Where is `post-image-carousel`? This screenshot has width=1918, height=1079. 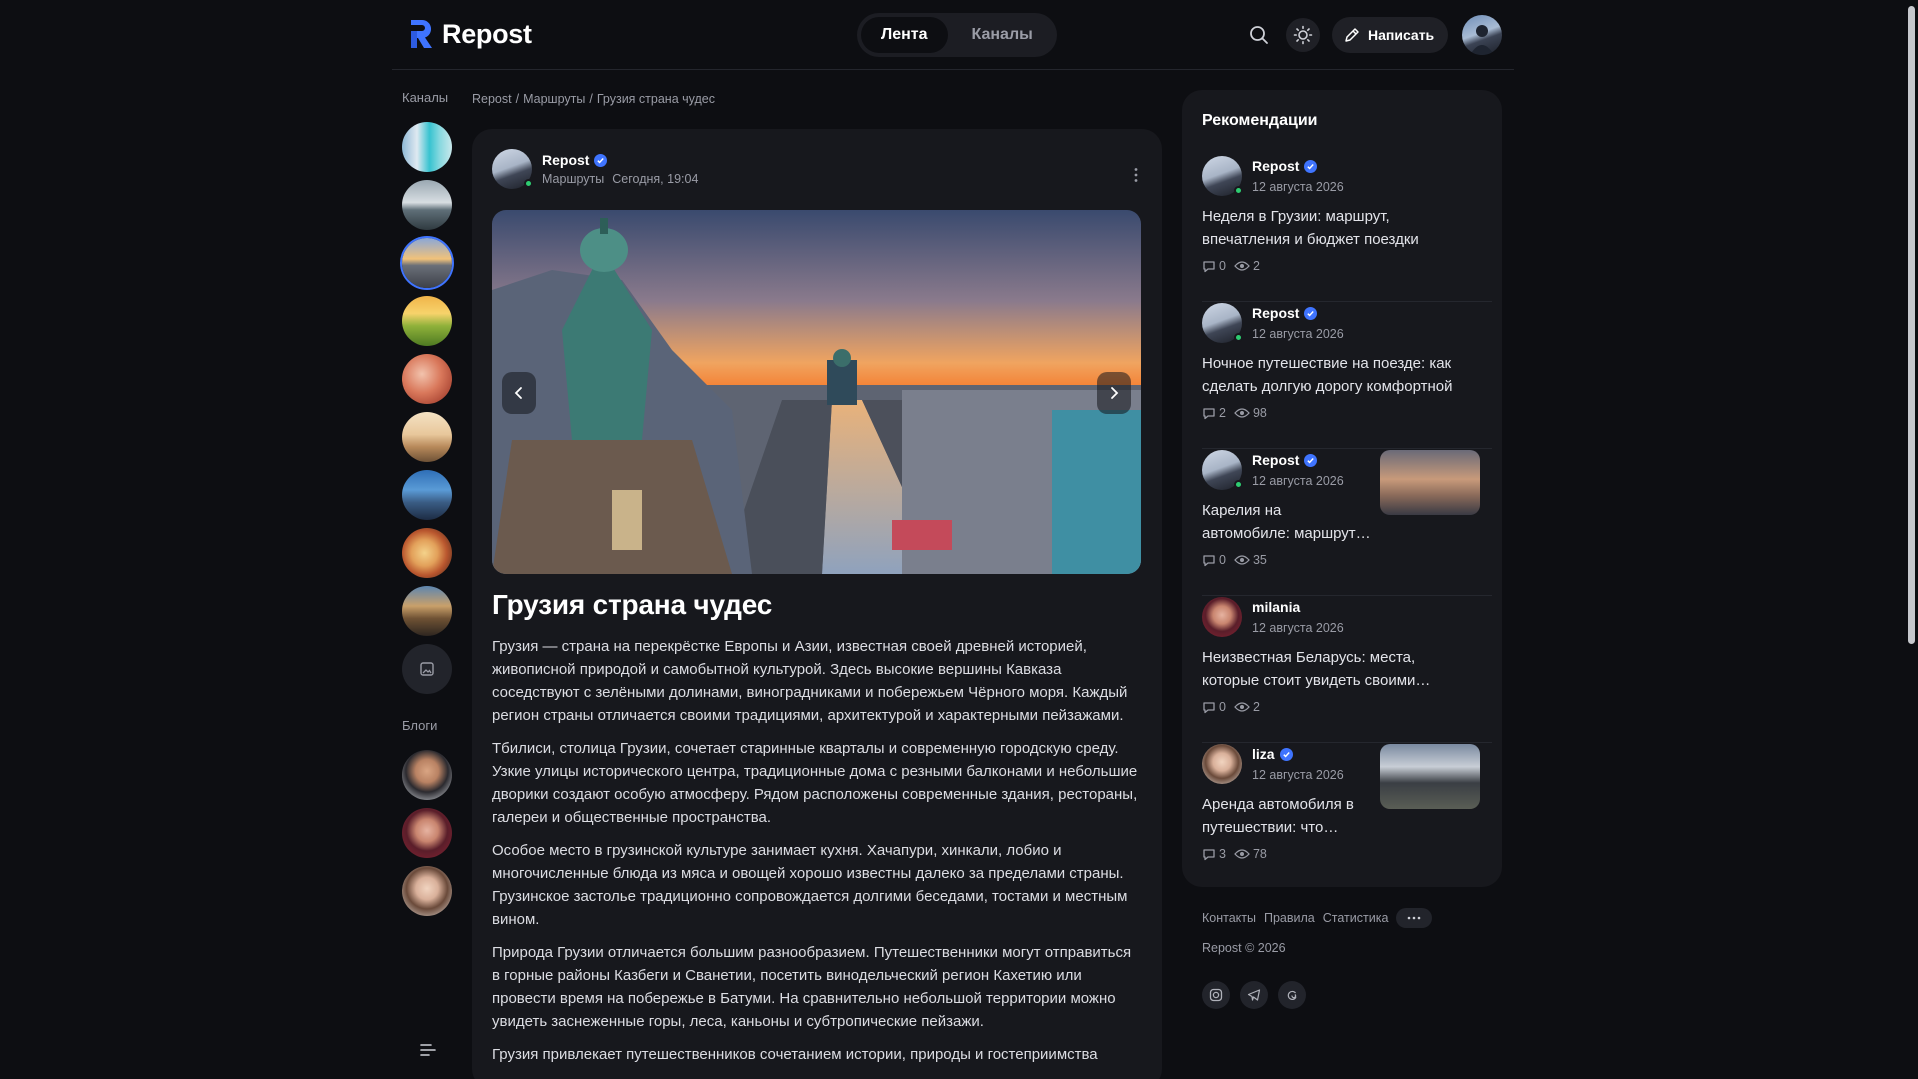 post-image-carousel is located at coordinates (816, 392).